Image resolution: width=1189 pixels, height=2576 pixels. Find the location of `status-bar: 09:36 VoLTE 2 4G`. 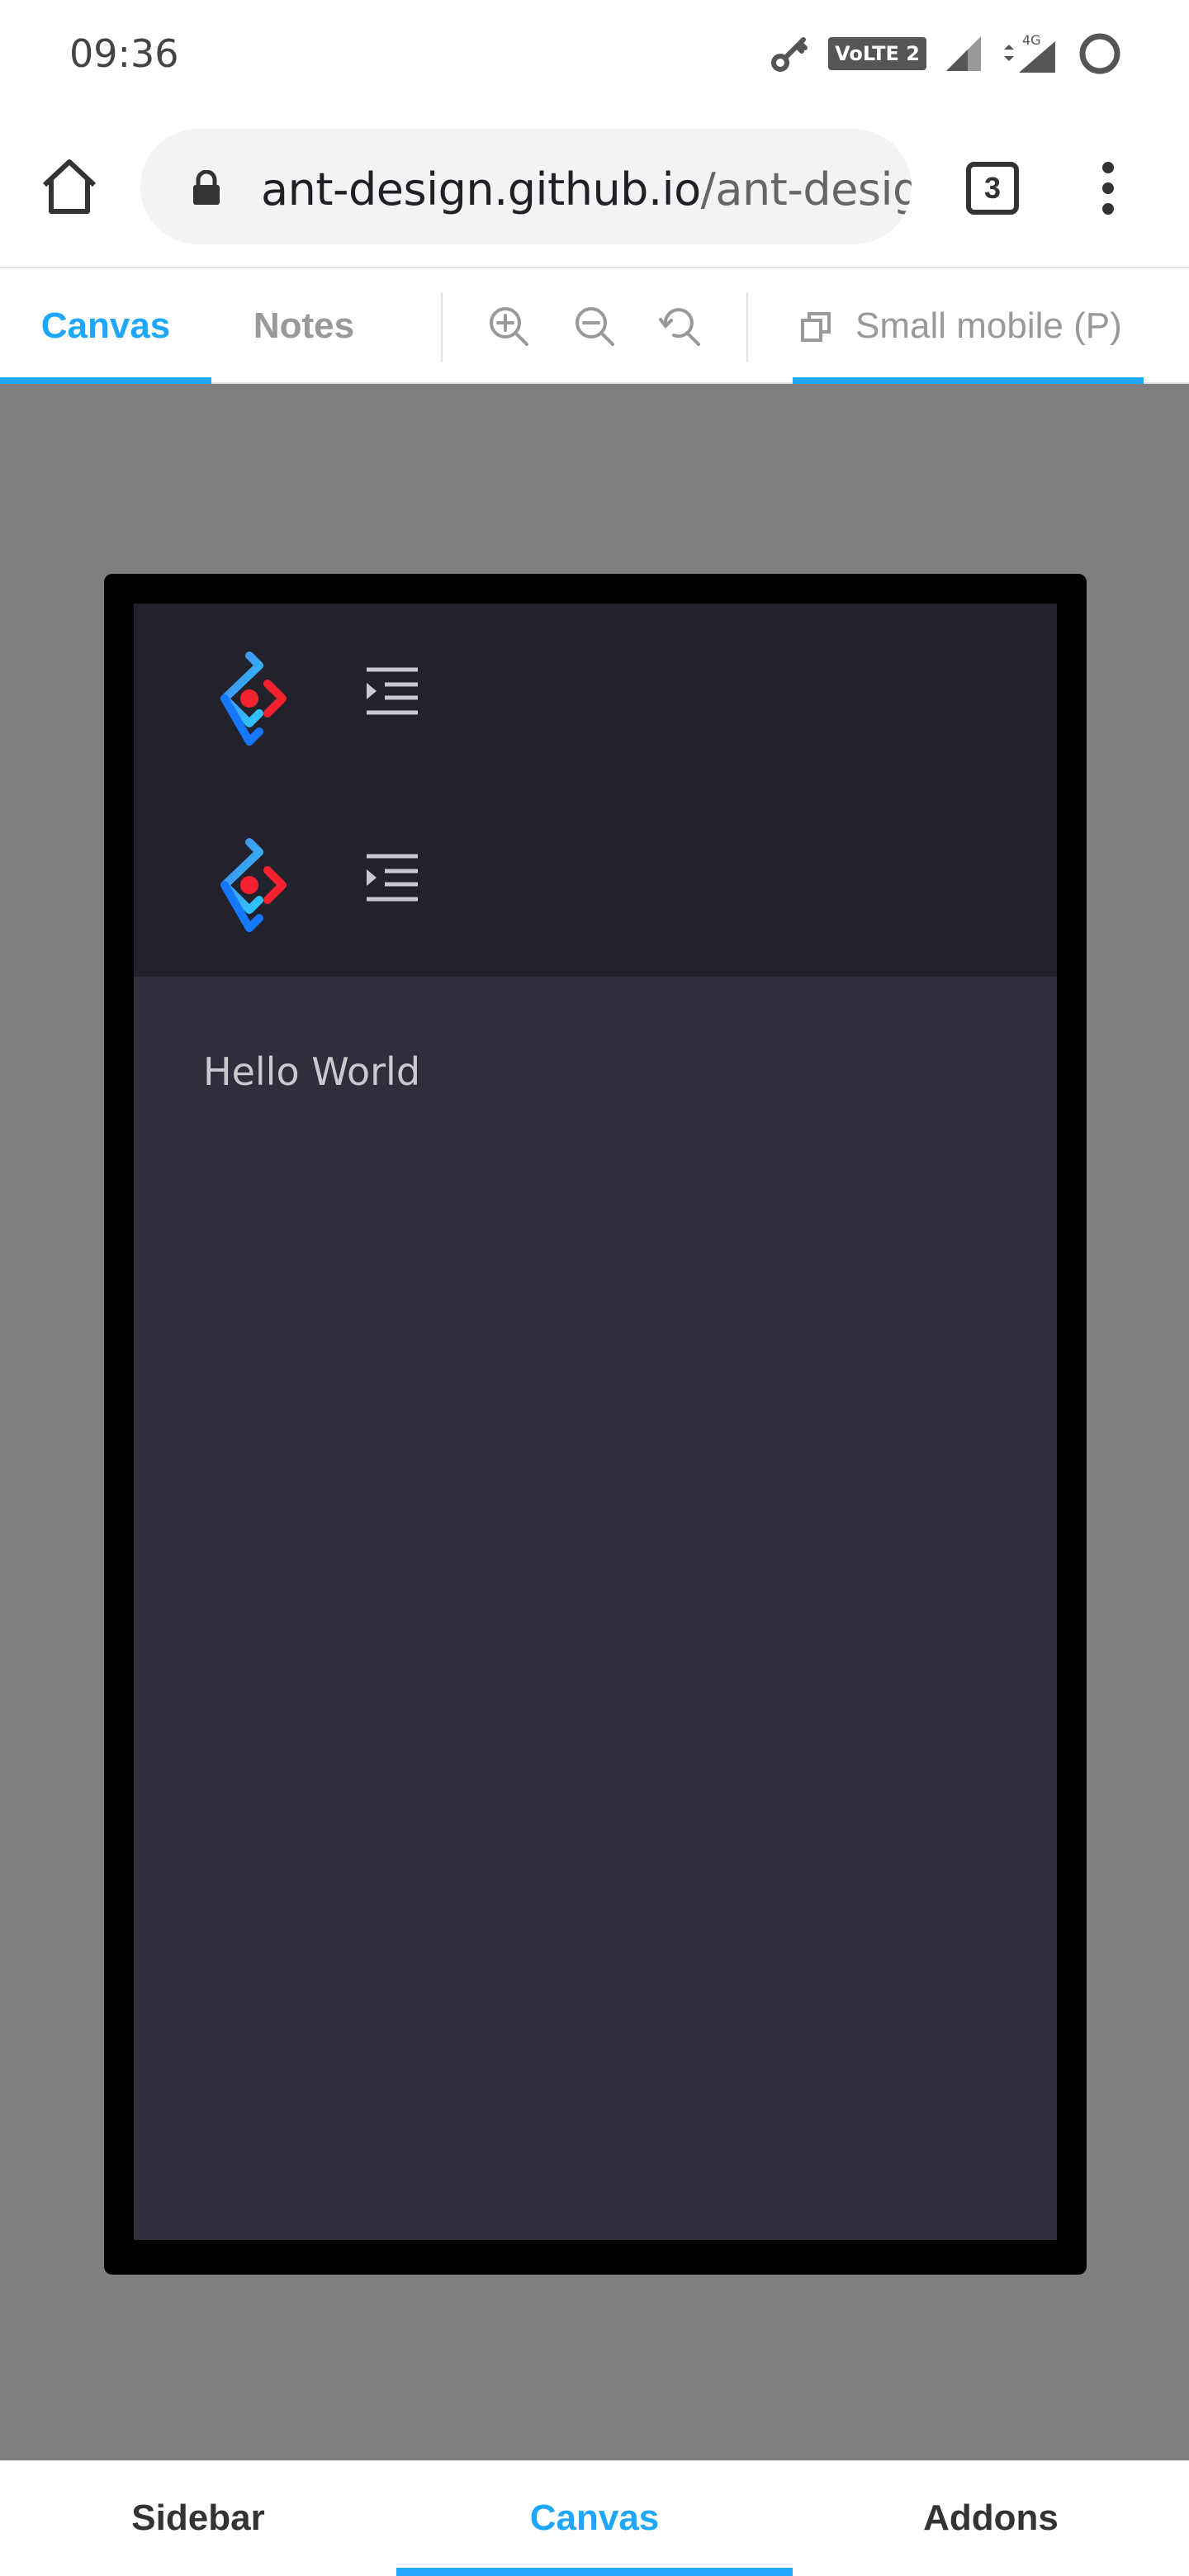

status-bar: 09:36 VoLTE 2 4G is located at coordinates (594, 53).